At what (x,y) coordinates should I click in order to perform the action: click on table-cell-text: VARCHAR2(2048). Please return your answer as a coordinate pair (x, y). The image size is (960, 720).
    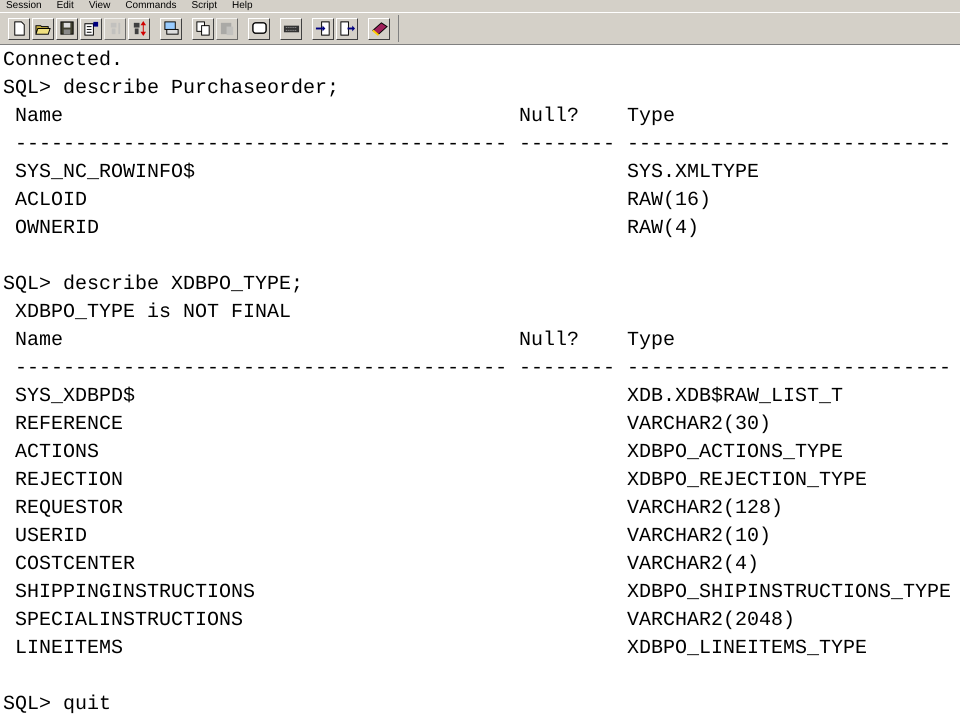
    Looking at the image, I should click on (711, 621).